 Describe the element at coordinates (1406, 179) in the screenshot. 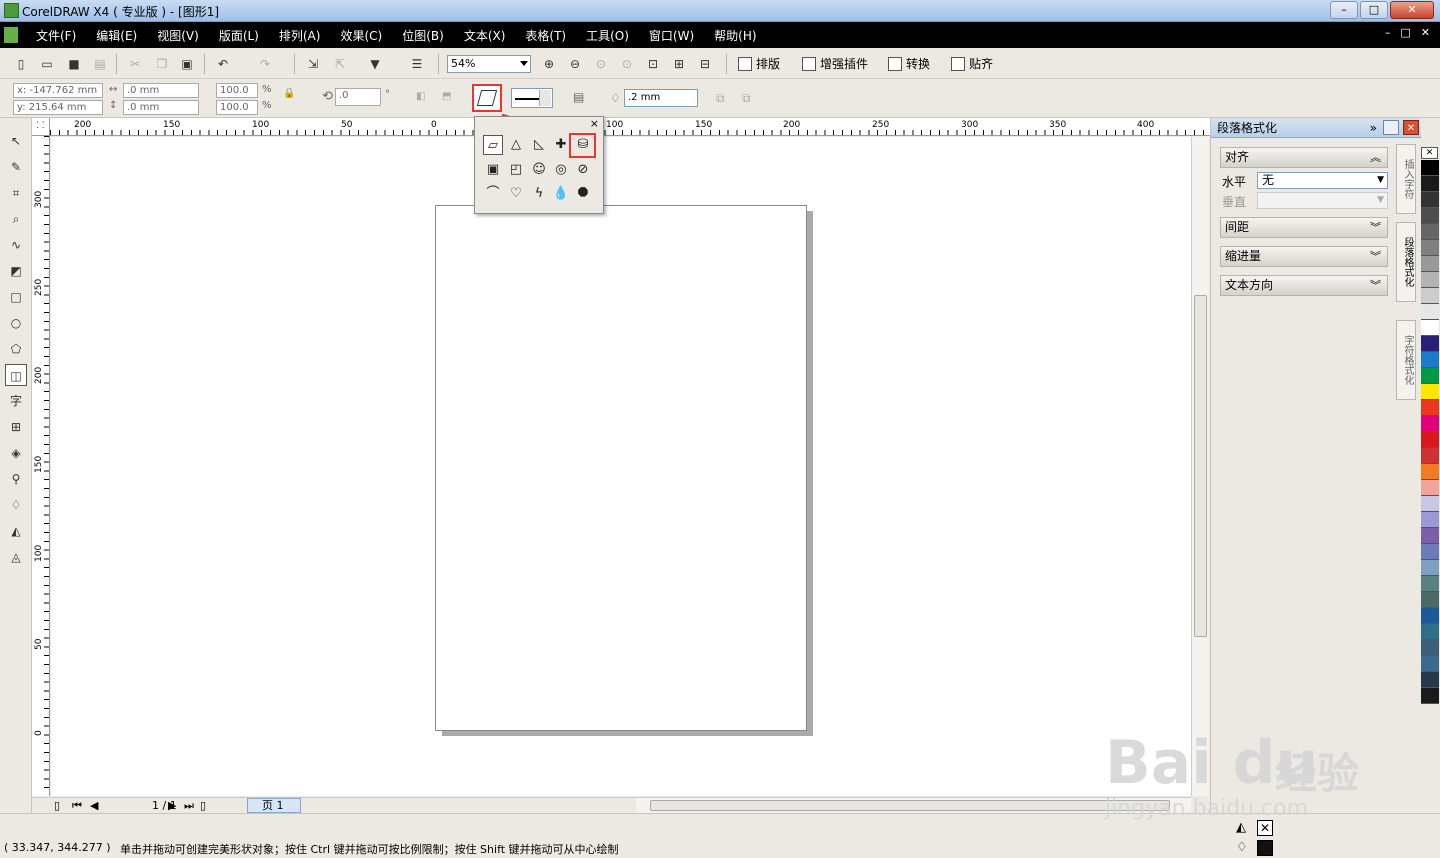

I see `insert-character-tab: 插入字符` at that location.